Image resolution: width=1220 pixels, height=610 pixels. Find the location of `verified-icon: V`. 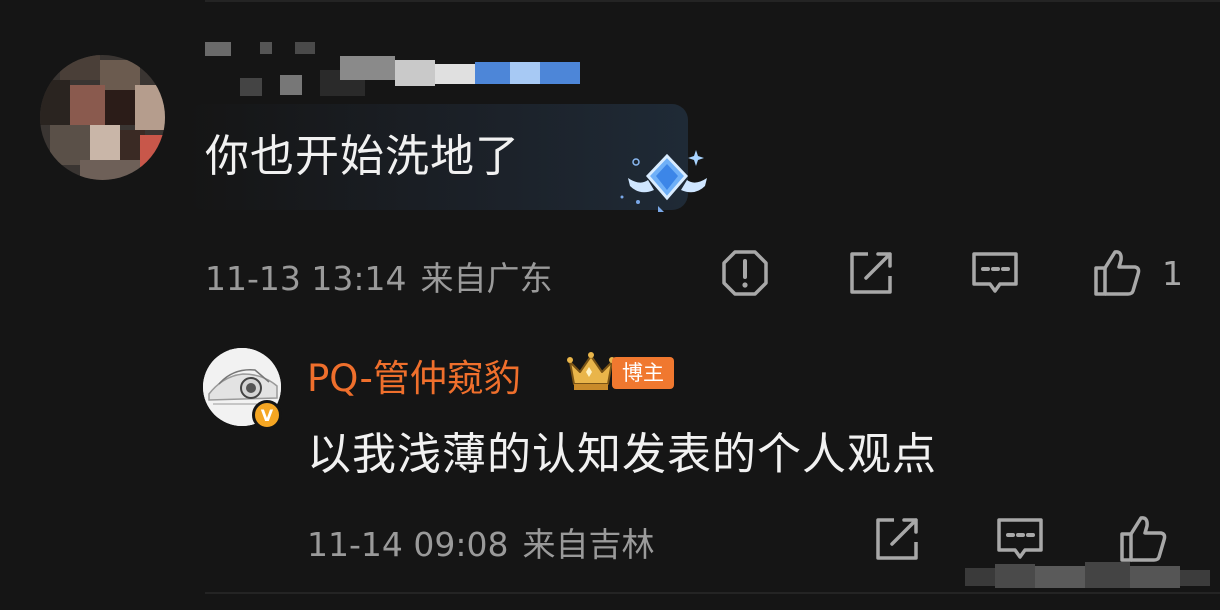

verified-icon: V is located at coordinates (267, 415).